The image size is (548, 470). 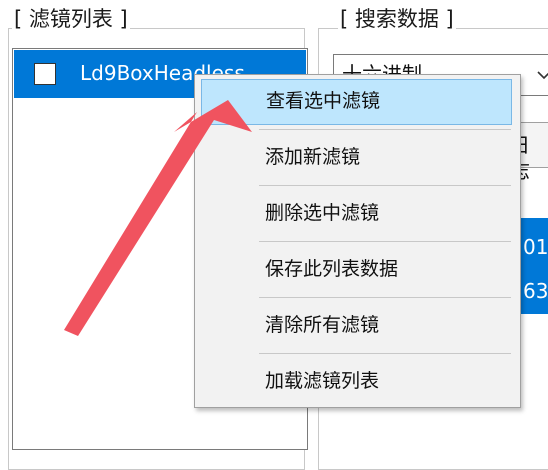 I want to click on search-data-title: [ 搜索数据 ], so click(x=397, y=19).